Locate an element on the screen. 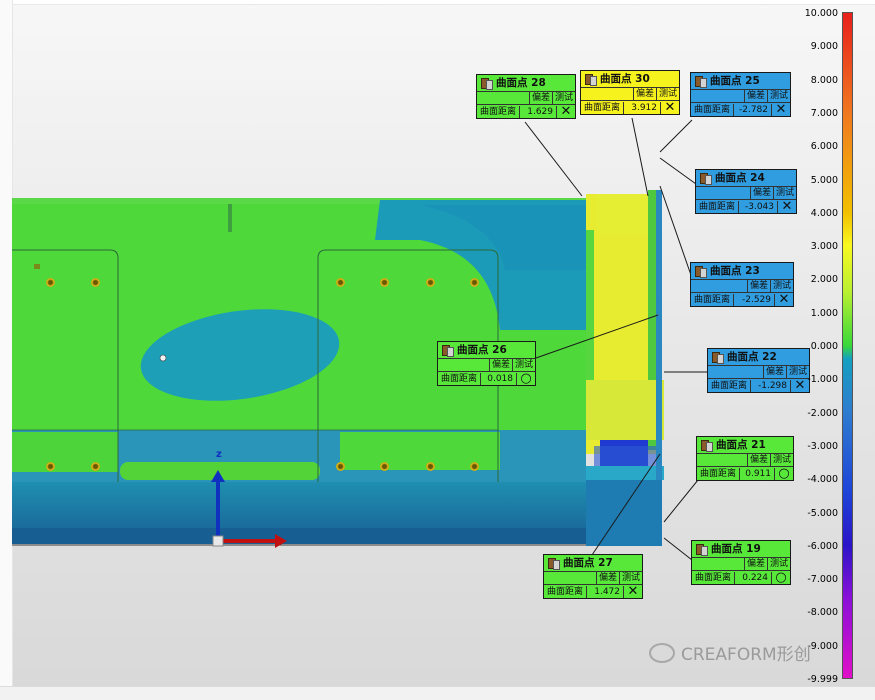  callout-surface-point-19: 曲面点 19 偏差 测试 曲面距离 0.224 ○ is located at coordinates (741, 562).